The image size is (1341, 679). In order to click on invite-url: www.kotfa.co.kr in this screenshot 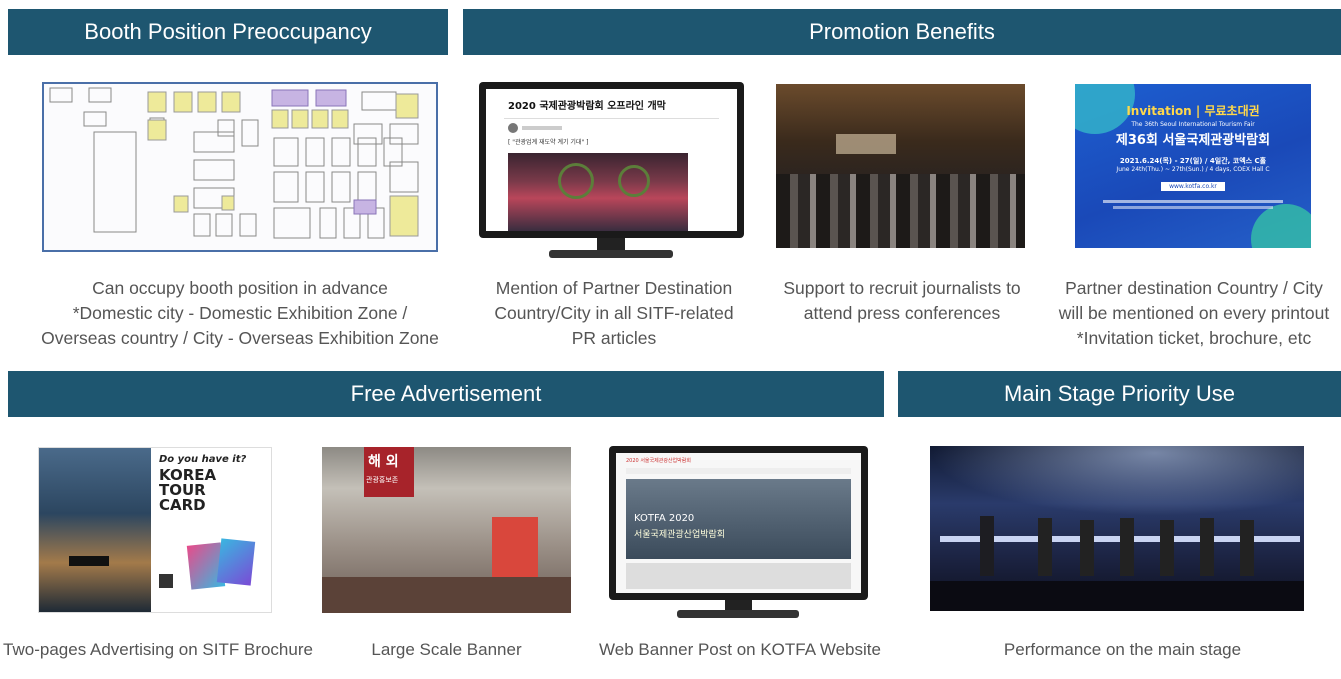, I will do `click(1193, 186)`.